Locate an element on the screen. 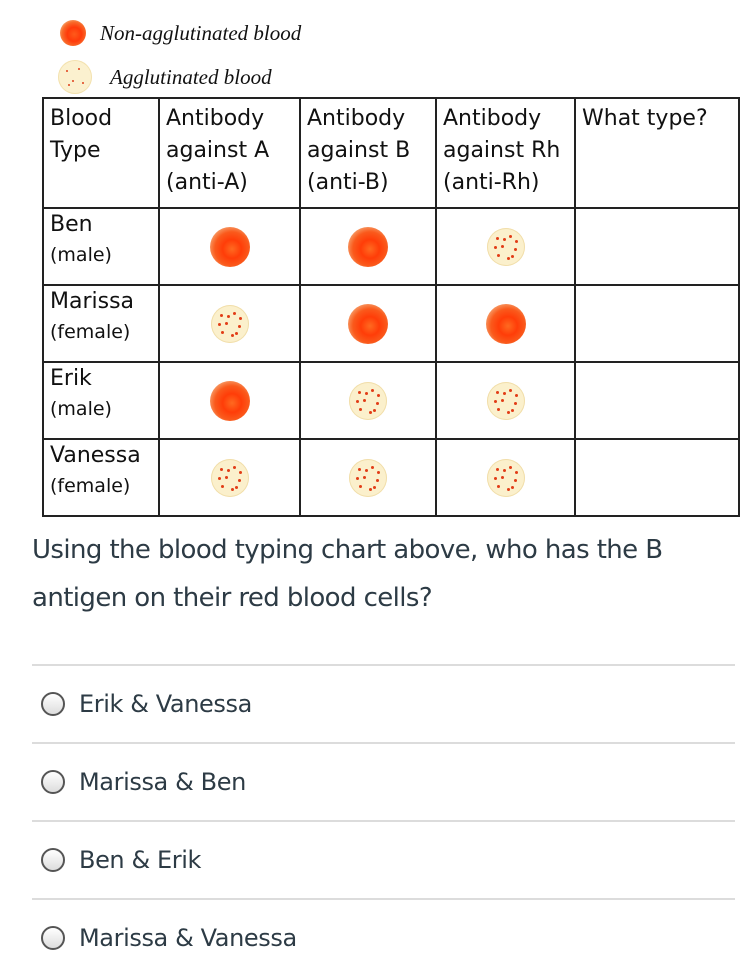 Image resolution: width=744 pixels, height=976 pixels. person-cell: Erik (male) is located at coordinates (101, 400).